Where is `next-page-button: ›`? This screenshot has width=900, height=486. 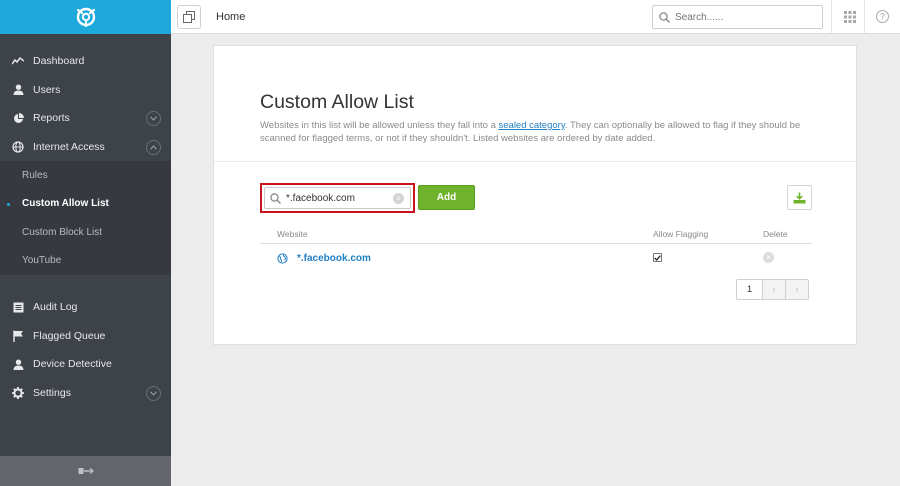 next-page-button: › is located at coordinates (796, 289).